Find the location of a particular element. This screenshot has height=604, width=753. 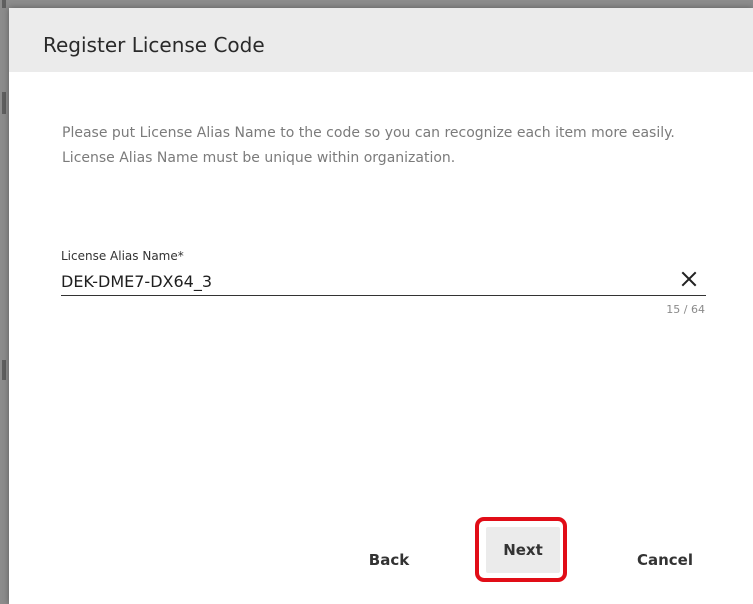

character-counter: 15 / 64 is located at coordinates (685, 309).